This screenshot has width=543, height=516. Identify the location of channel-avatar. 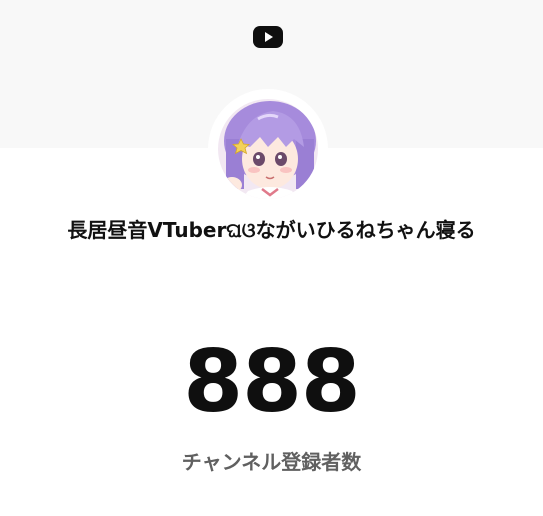
(268, 149).